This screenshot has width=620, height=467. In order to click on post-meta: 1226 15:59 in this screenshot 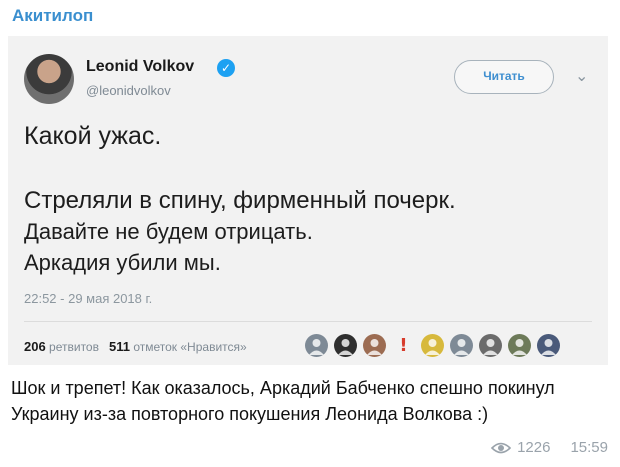, I will do `click(549, 447)`.